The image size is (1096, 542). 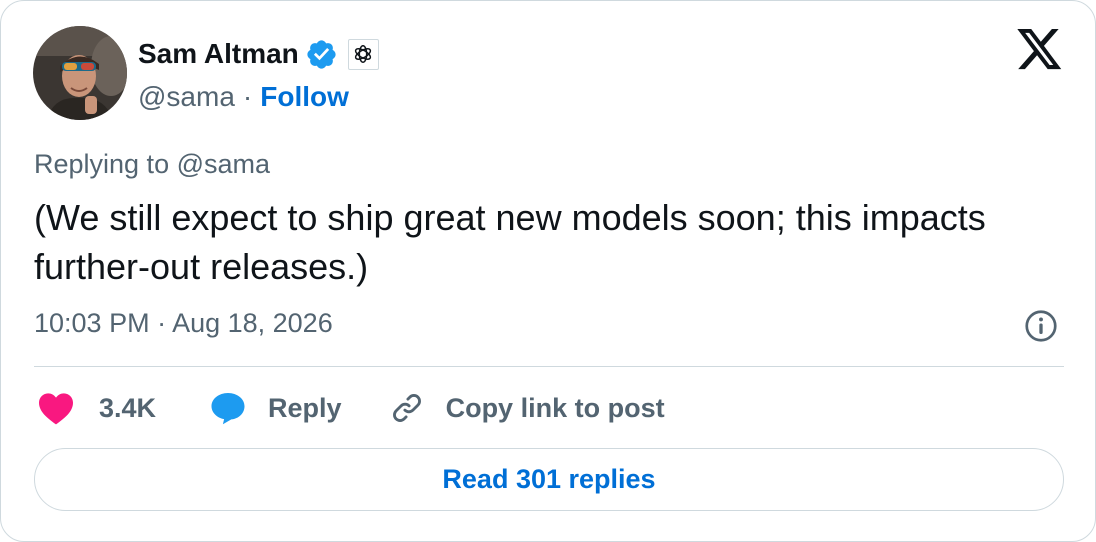 I want to click on copy-link-label: Copy link to post, so click(x=555, y=407).